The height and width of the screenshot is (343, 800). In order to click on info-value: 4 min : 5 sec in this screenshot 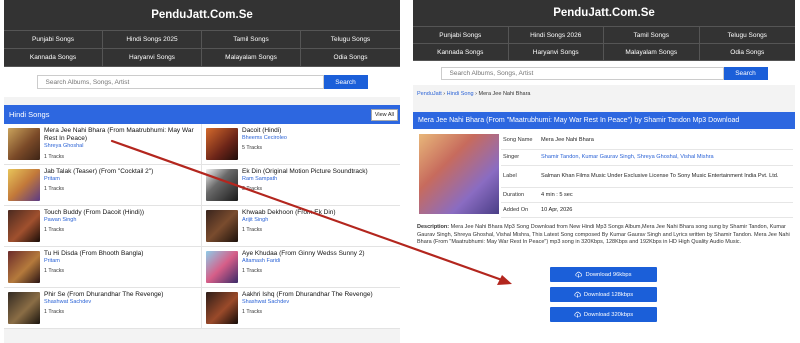, I will do `click(666, 195)`.